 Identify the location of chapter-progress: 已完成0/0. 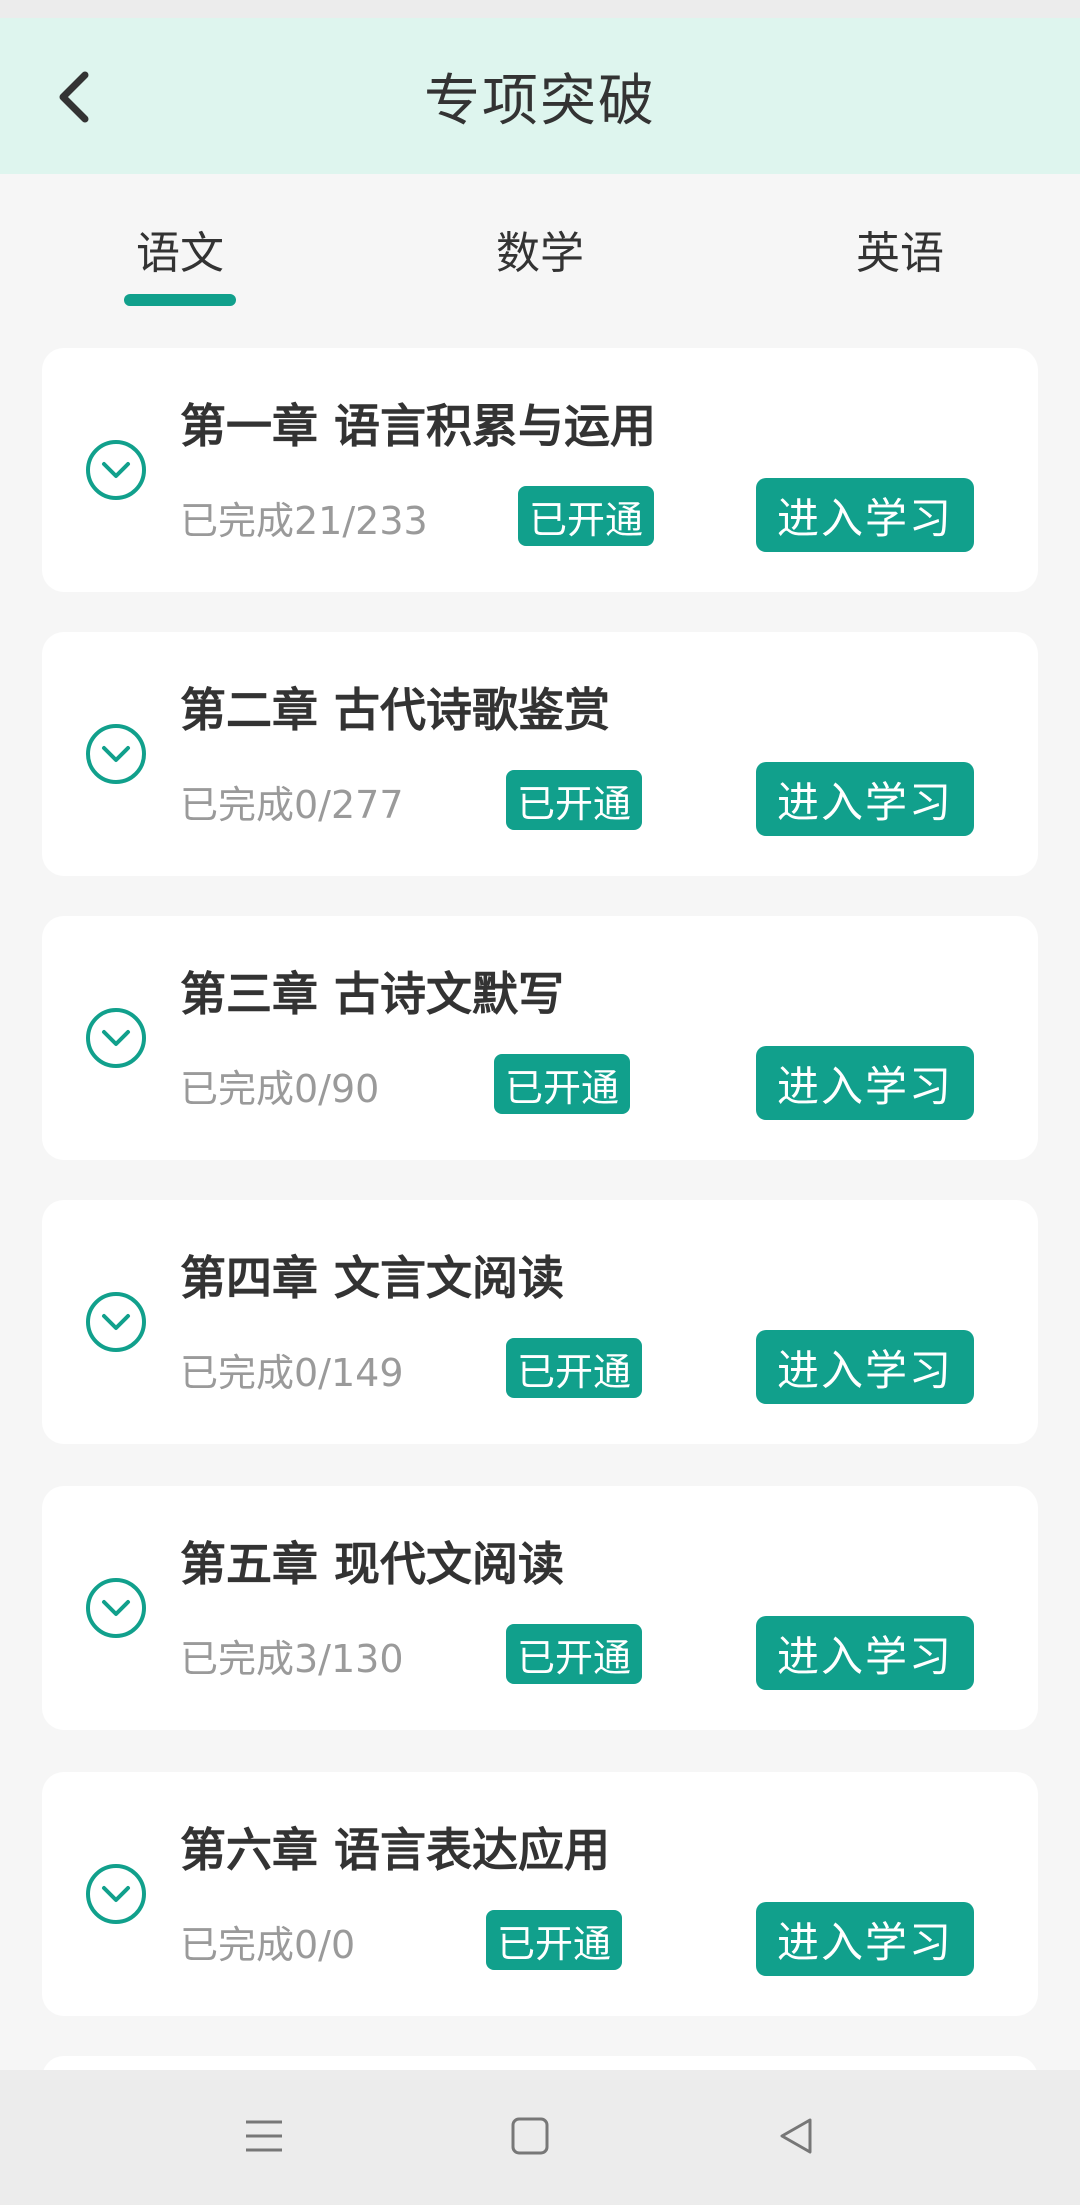
(268, 1945).